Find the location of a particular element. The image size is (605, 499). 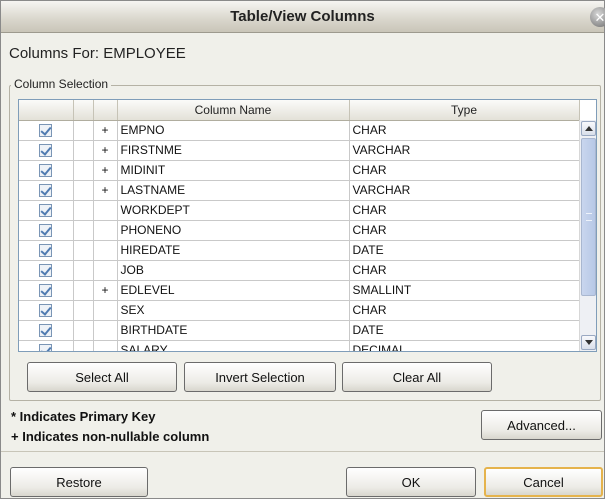

type-cell: DECIMAL is located at coordinates (464, 345).